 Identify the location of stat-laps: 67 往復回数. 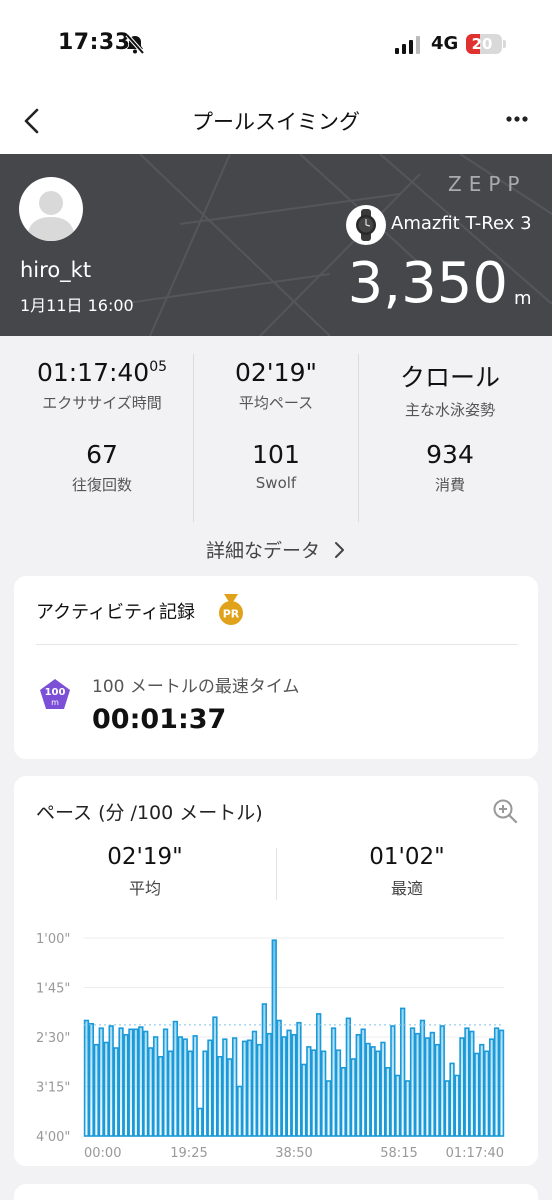
(102, 467).